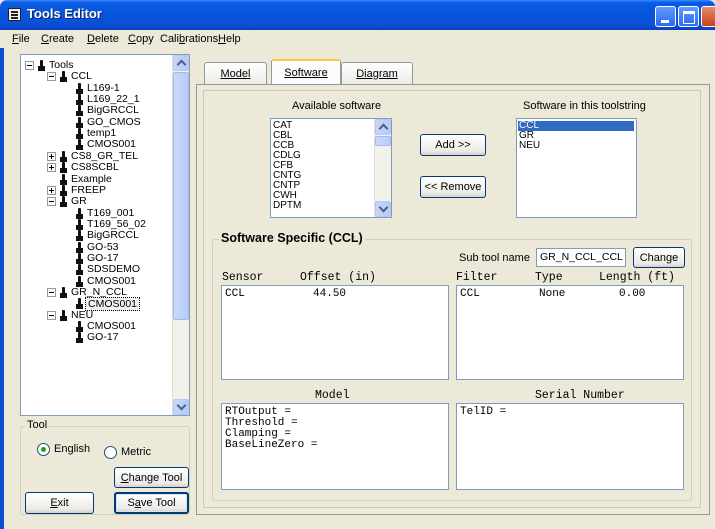 The image size is (715, 529). Describe the element at coordinates (235, 73) in the screenshot. I see `tab-model: Model` at that location.